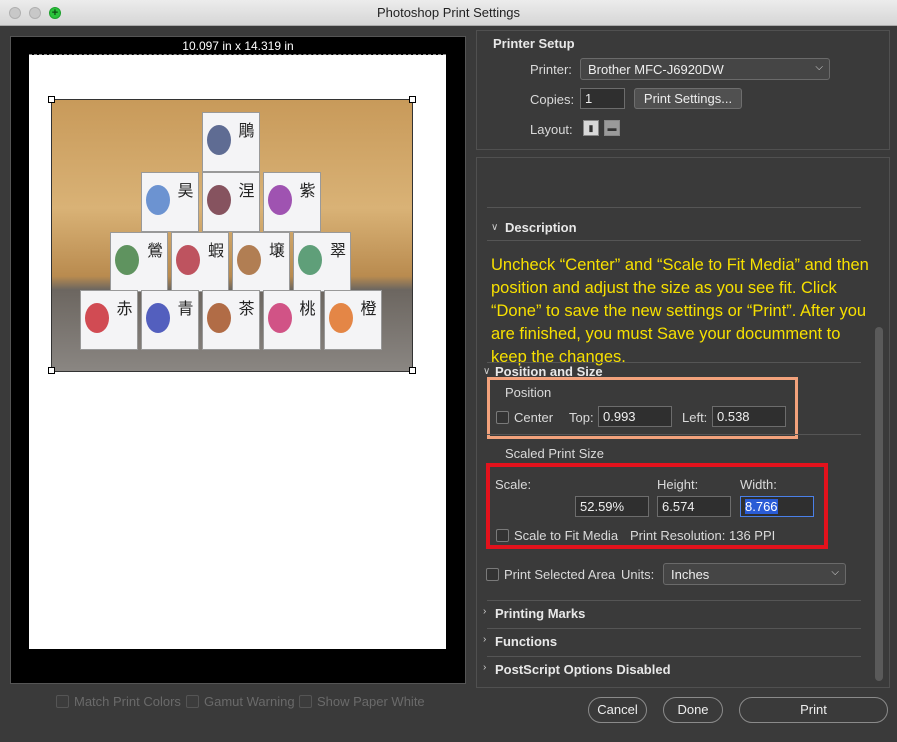 The height and width of the screenshot is (742, 897). What do you see at coordinates (51, 99) in the screenshot?
I see `resize-handle-tl` at bounding box center [51, 99].